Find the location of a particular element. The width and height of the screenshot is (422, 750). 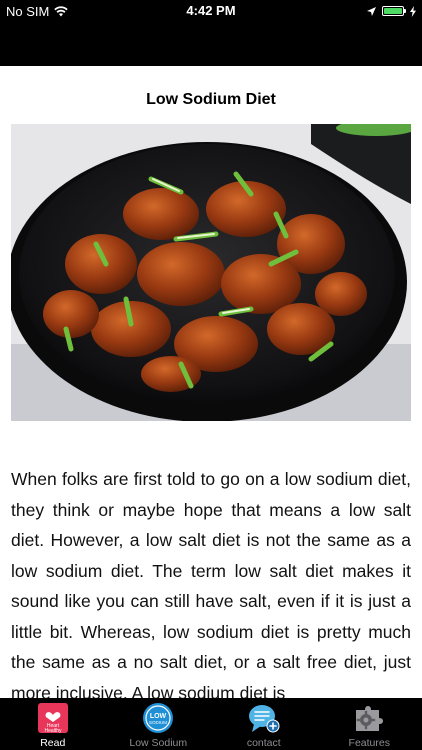

low-sodium-badge-icon: LOW SODIUM is located at coordinates (158, 718).